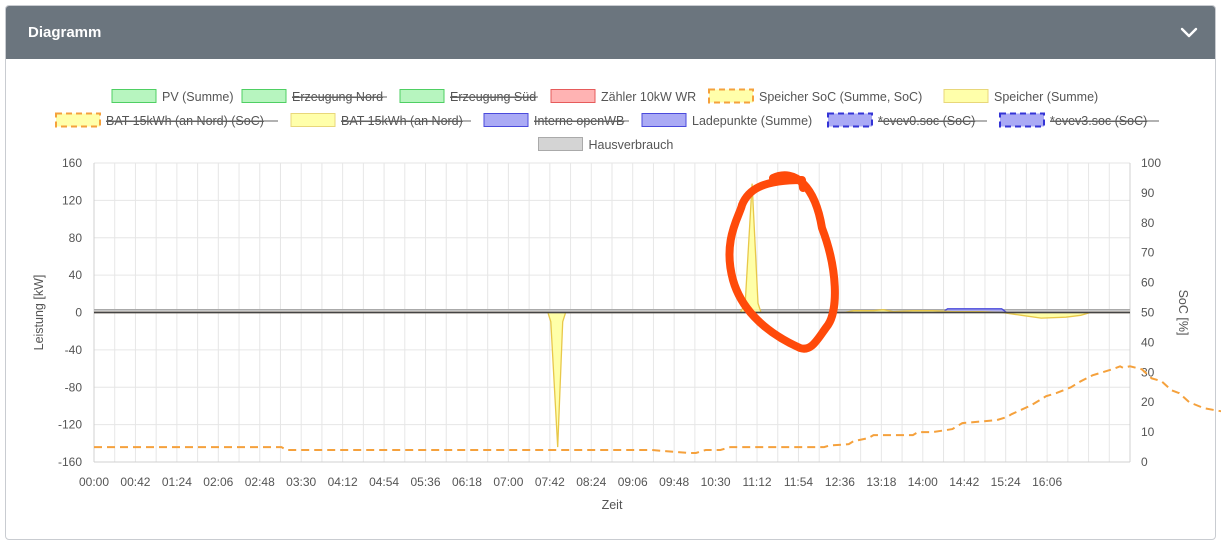 The height and width of the screenshot is (549, 1221). What do you see at coordinates (612, 505) in the screenshot?
I see `x-axis-title: Zeit` at bounding box center [612, 505].